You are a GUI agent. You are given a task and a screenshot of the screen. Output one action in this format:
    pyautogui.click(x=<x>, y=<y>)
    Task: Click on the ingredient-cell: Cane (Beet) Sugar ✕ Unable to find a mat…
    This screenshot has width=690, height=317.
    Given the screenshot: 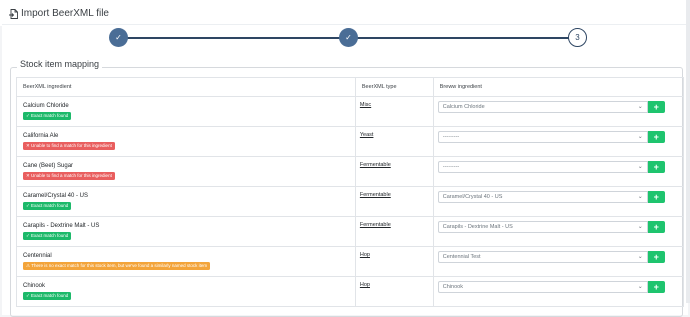 What is the action you would take?
    pyautogui.click(x=186, y=171)
    